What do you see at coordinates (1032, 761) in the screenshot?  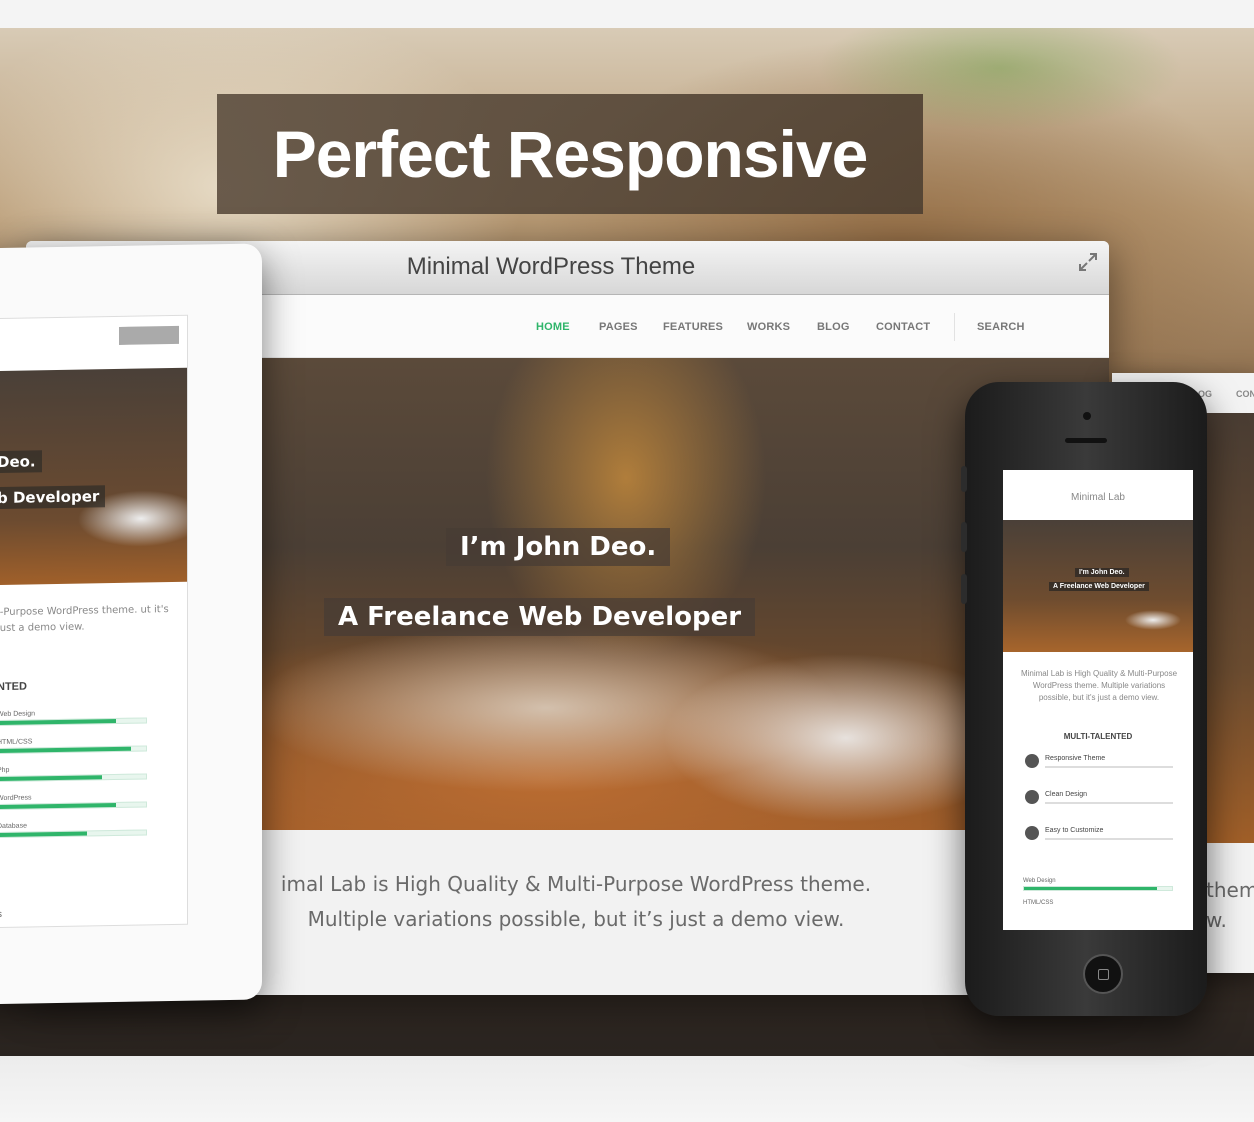 I see `responsive-icon` at bounding box center [1032, 761].